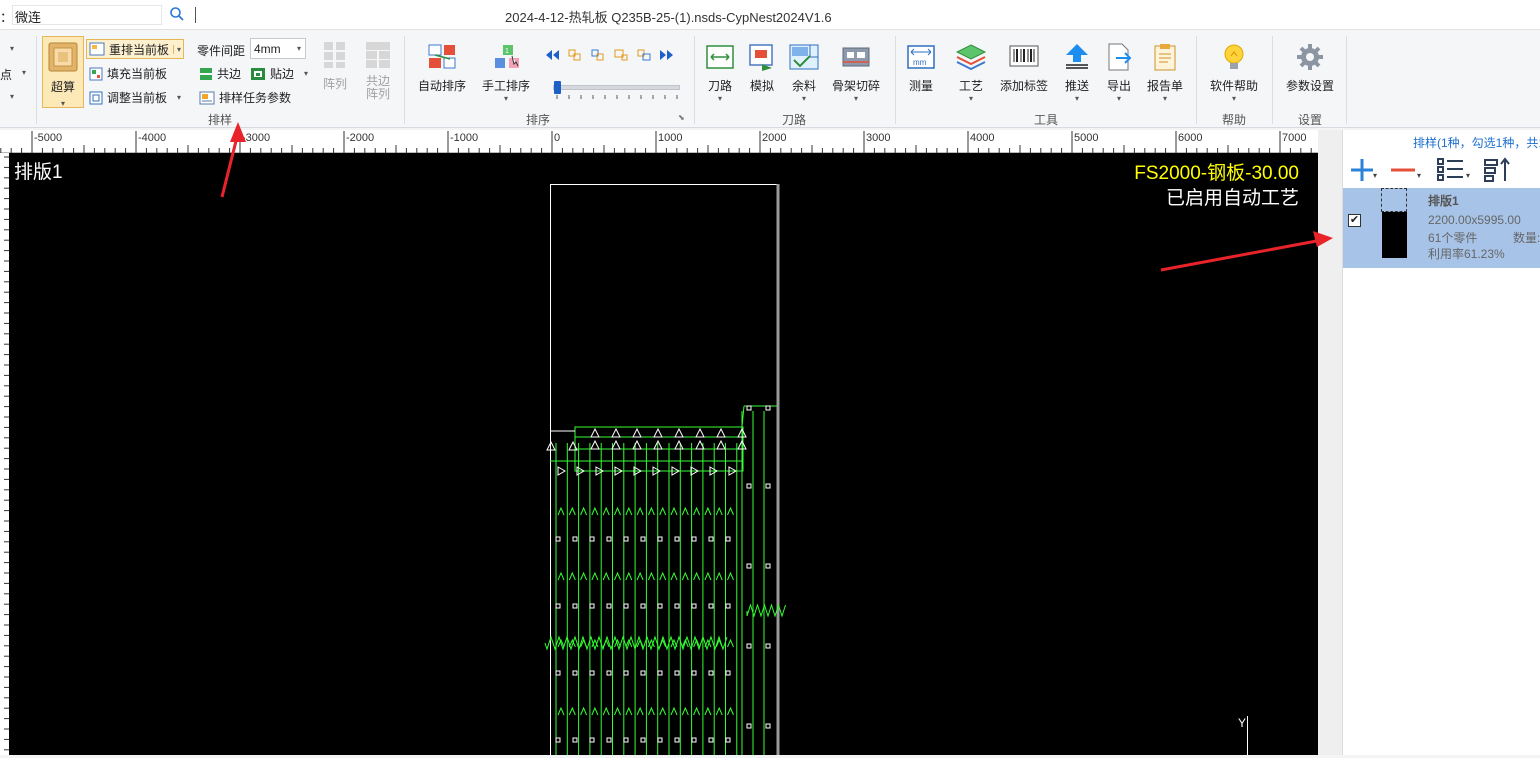 The height and width of the screenshot is (758, 1540). Describe the element at coordinates (575, 55) in the screenshot. I see `prev-step-a-icon` at that location.